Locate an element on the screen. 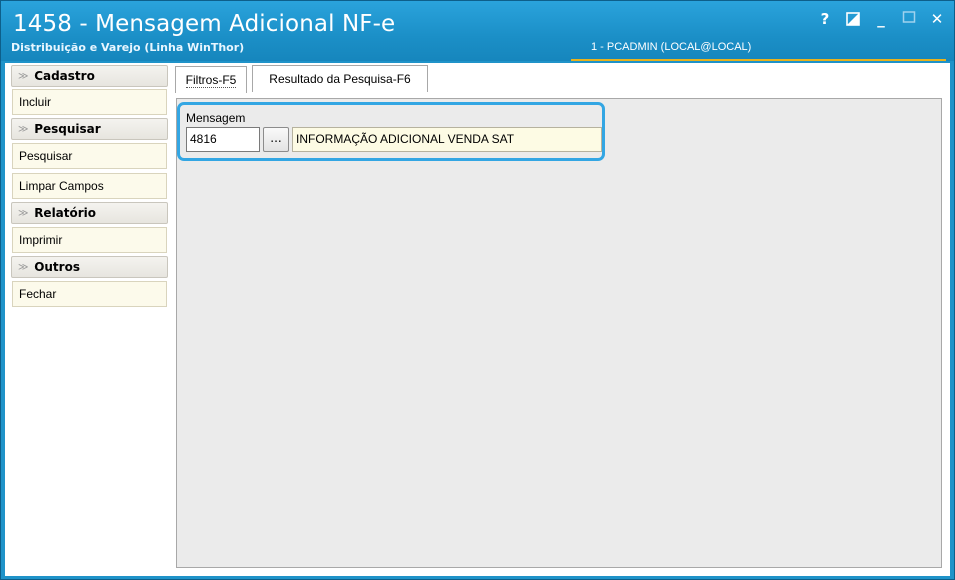  minimize-button: _ is located at coordinates (881, 19).